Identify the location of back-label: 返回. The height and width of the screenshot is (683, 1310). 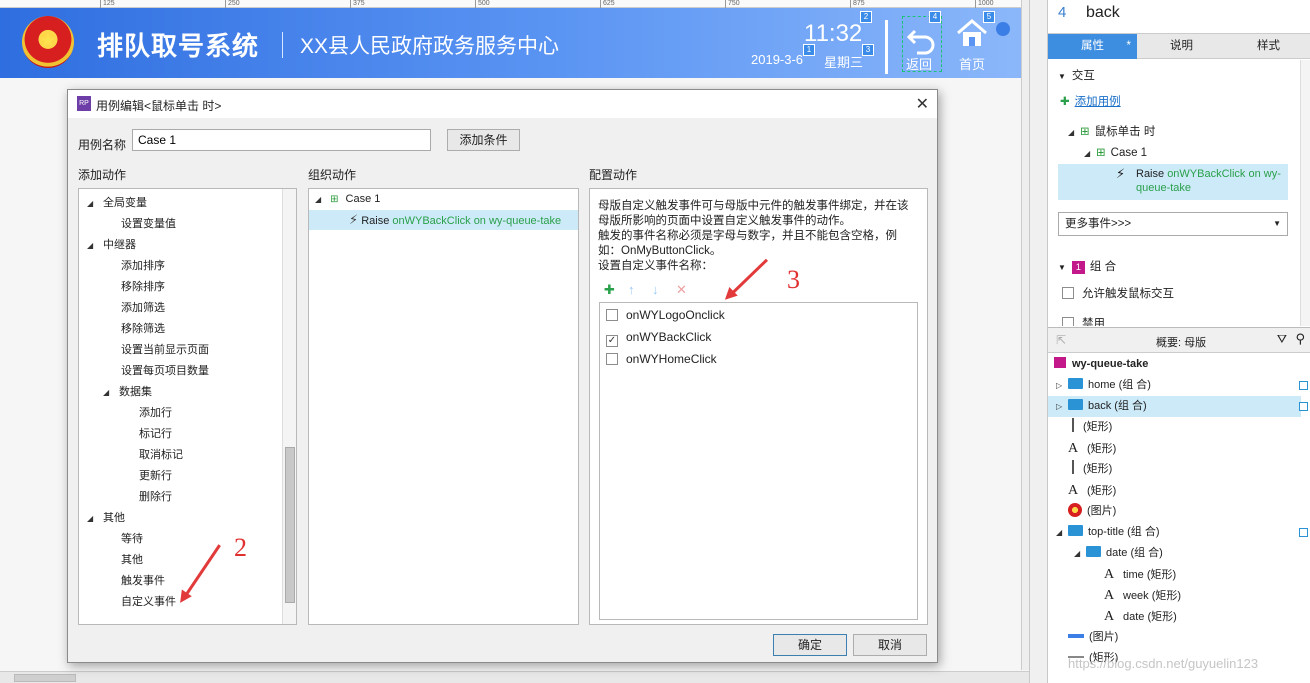
(919, 63).